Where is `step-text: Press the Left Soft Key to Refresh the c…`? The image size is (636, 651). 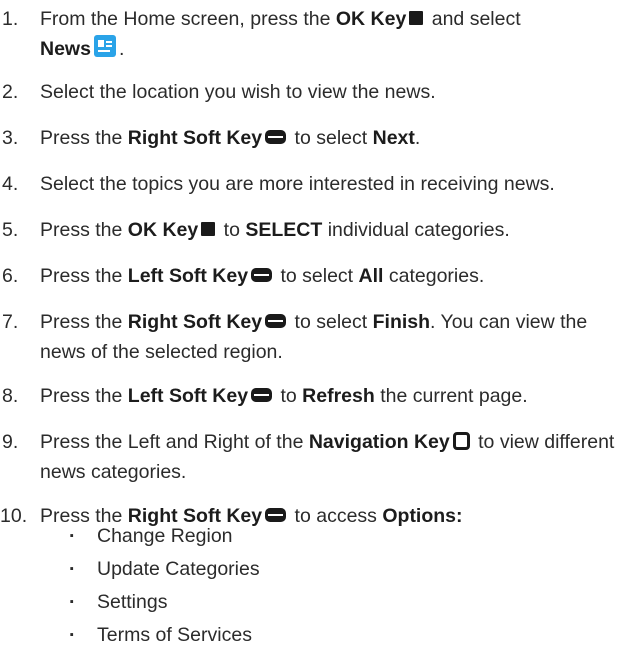 step-text: Press the Left Soft Key to Refresh the c… is located at coordinates (284, 396).